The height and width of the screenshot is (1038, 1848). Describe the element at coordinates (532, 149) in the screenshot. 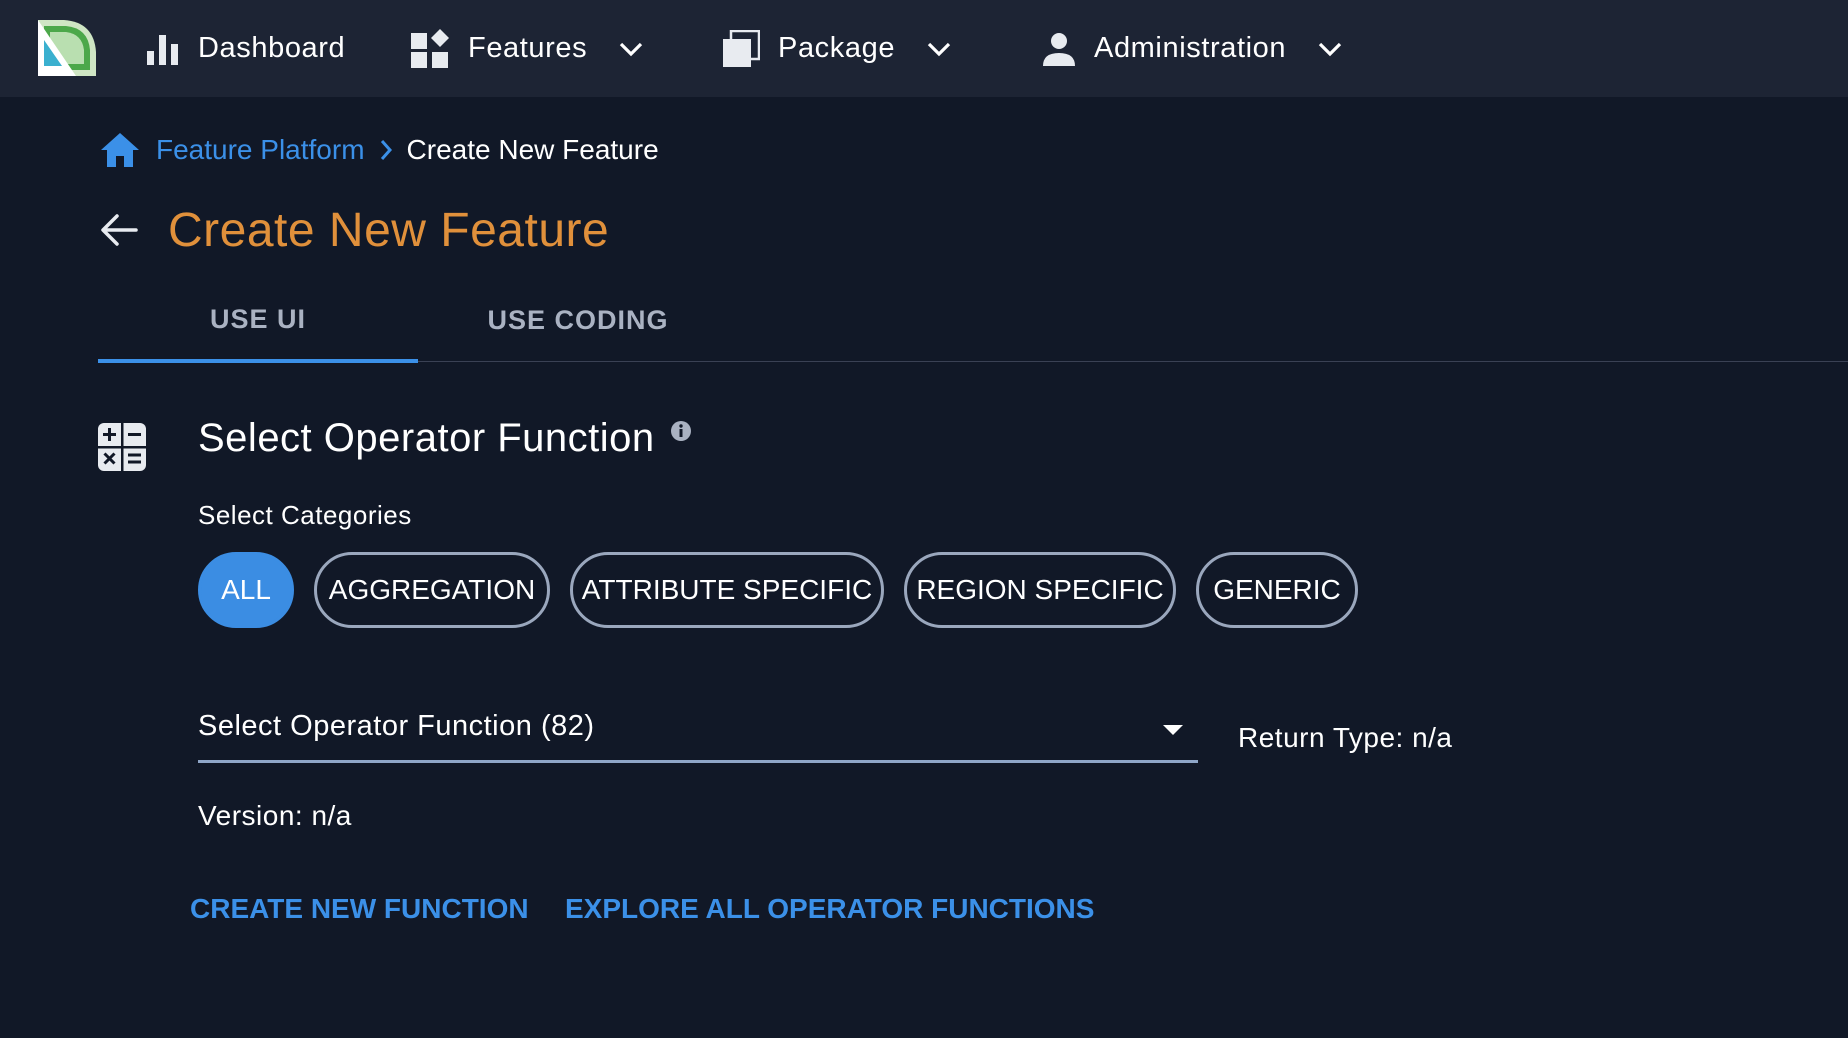

I see `breadcrumb-current: Create New Feature` at that location.